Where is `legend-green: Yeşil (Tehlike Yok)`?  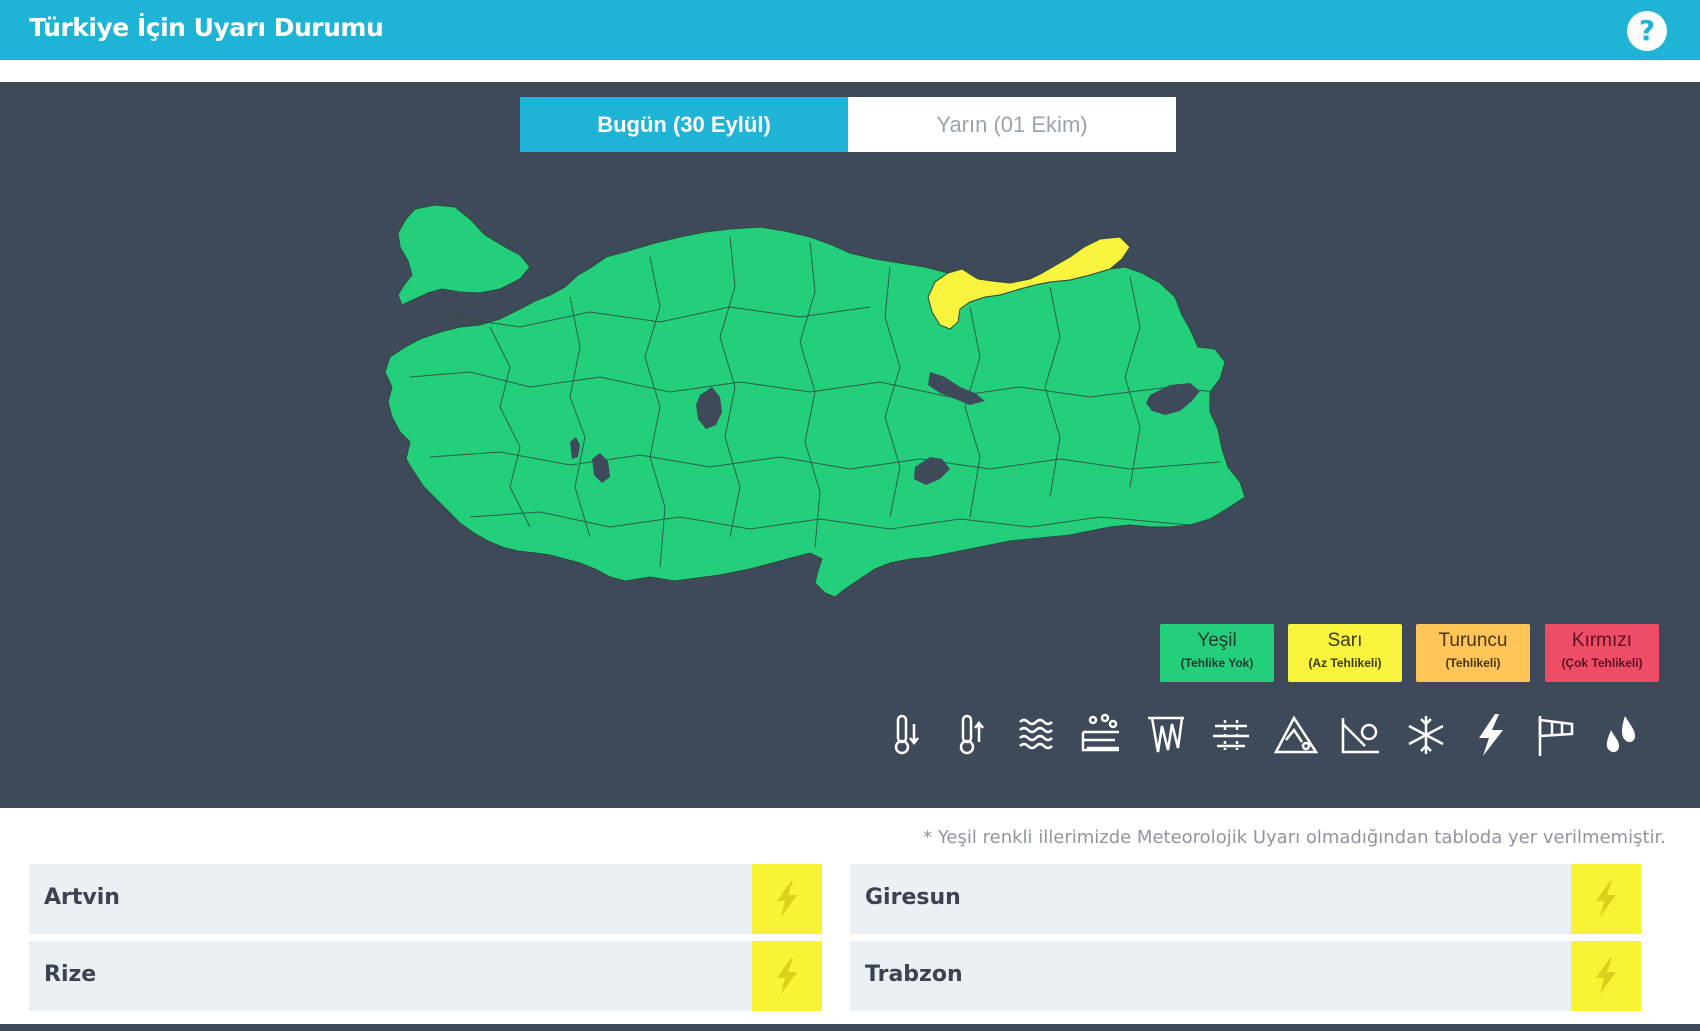 legend-green: Yeşil (Tehlike Yok) is located at coordinates (1217, 653).